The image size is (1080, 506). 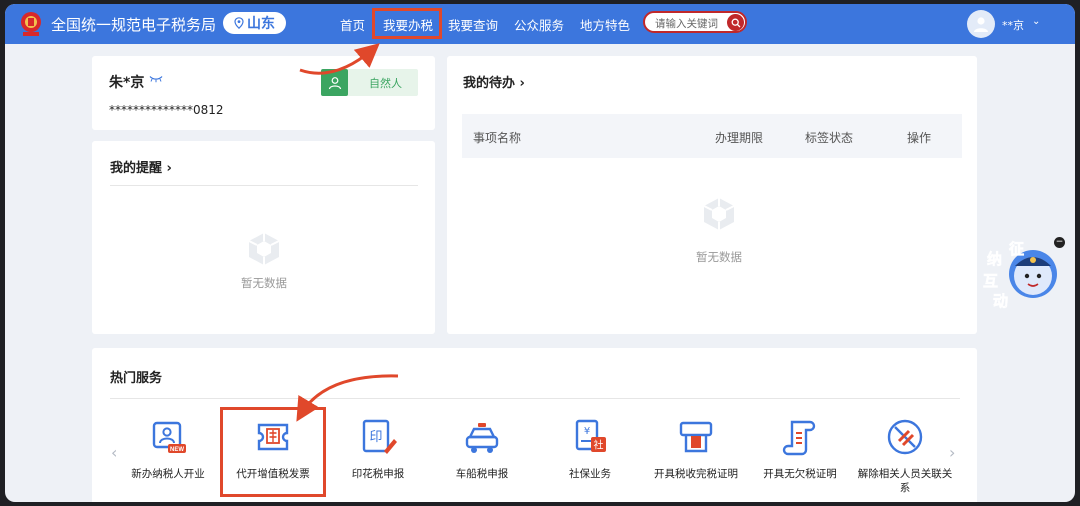 I want to click on tax-payment-certificate-icon, so click(x=696, y=437).